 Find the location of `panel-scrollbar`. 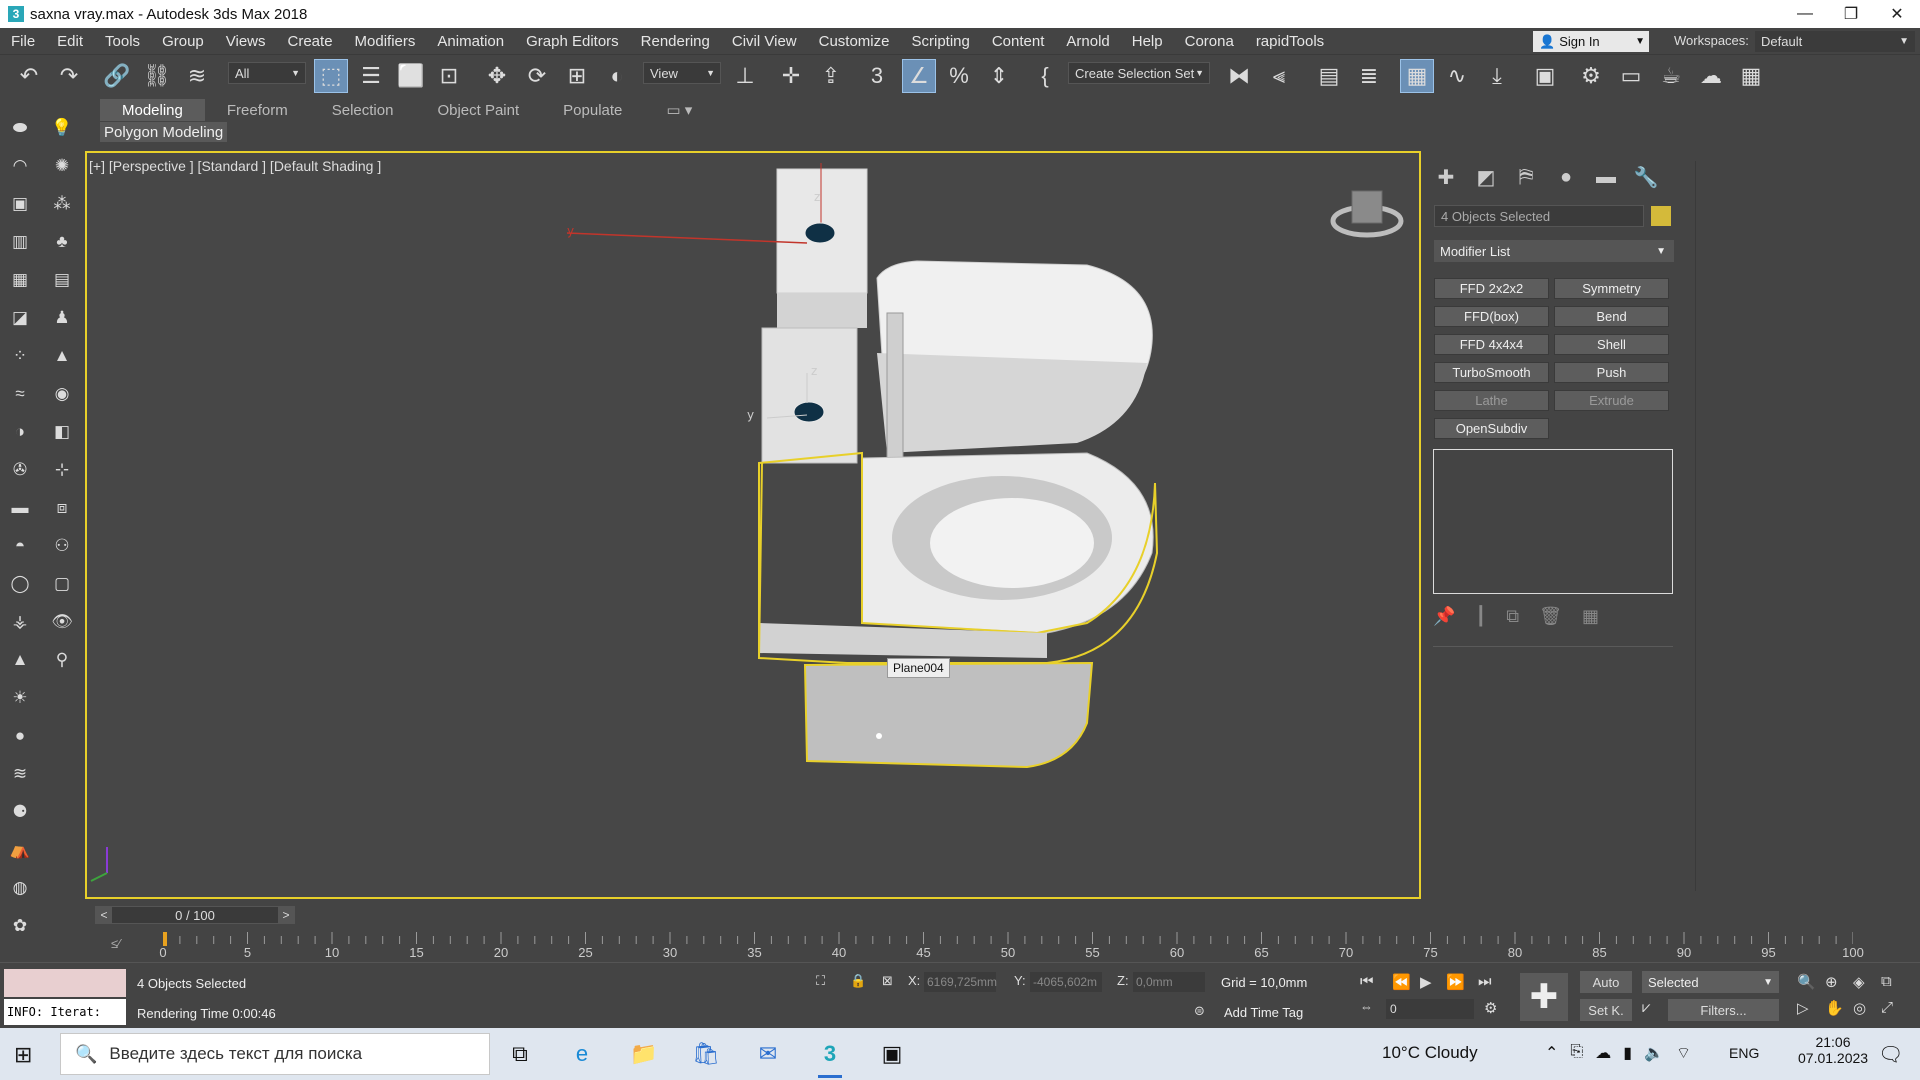

panel-scrollbar is located at coordinates (1695, 526).